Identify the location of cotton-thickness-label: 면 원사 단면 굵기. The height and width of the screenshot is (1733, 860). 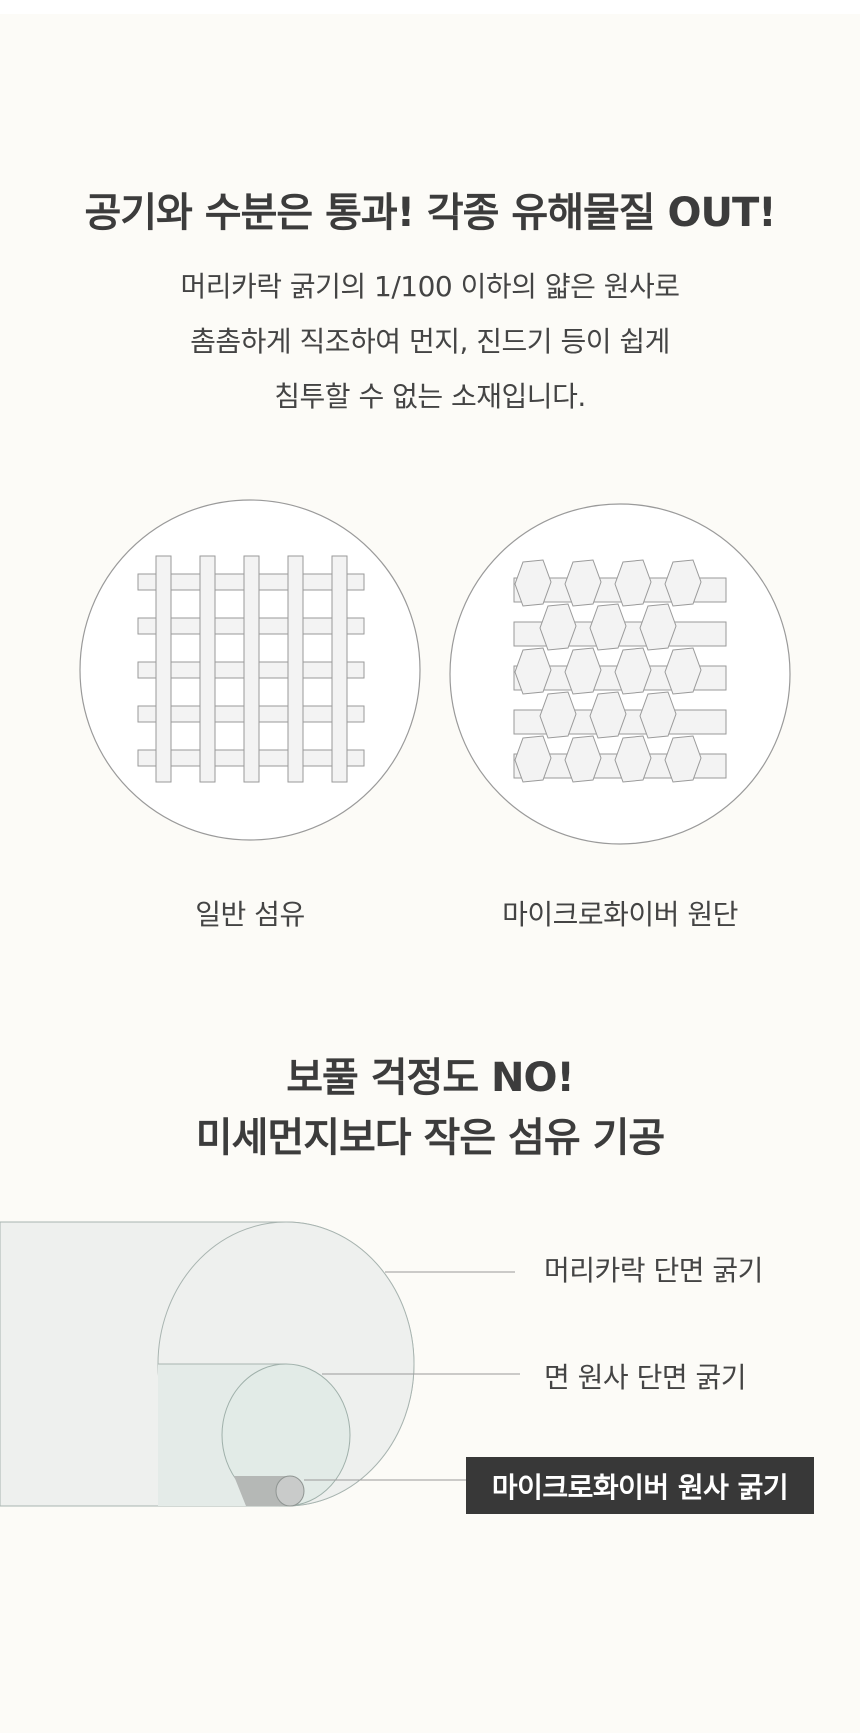
(645, 1377).